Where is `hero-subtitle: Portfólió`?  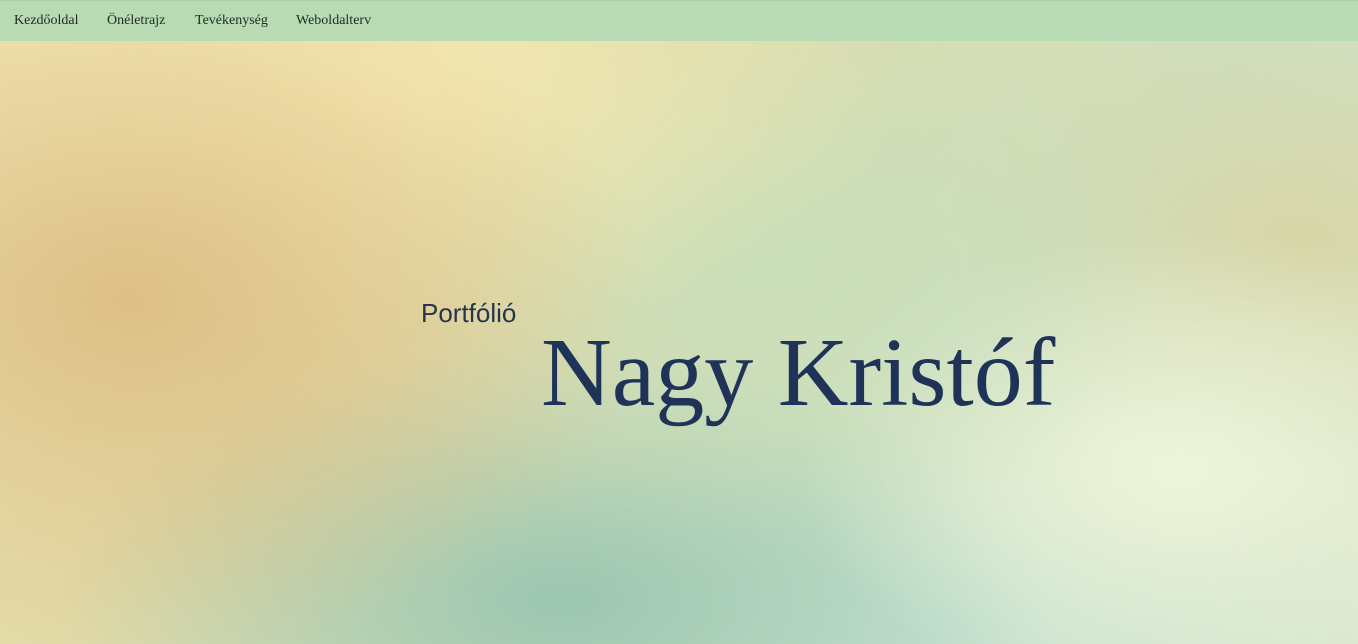
hero-subtitle: Portfólió is located at coordinates (469, 313).